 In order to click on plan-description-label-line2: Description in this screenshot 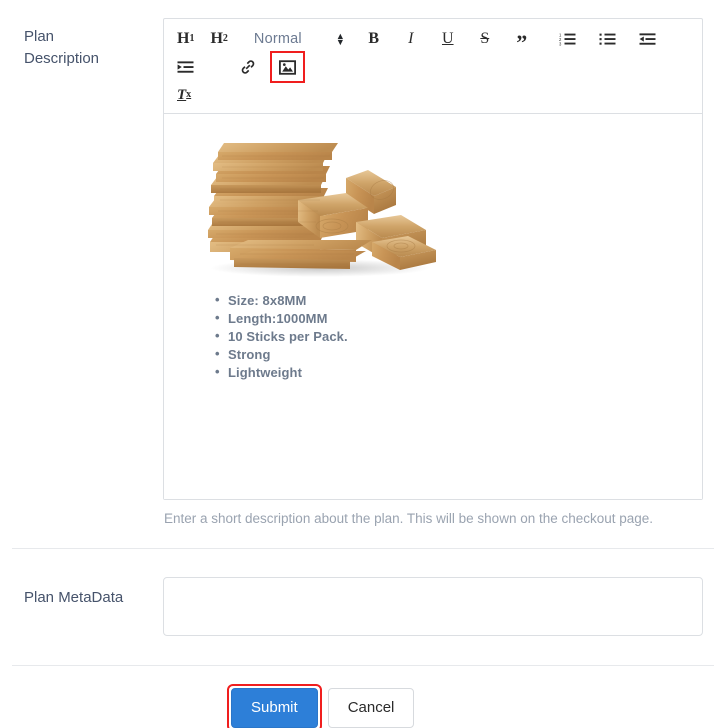, I will do `click(62, 58)`.